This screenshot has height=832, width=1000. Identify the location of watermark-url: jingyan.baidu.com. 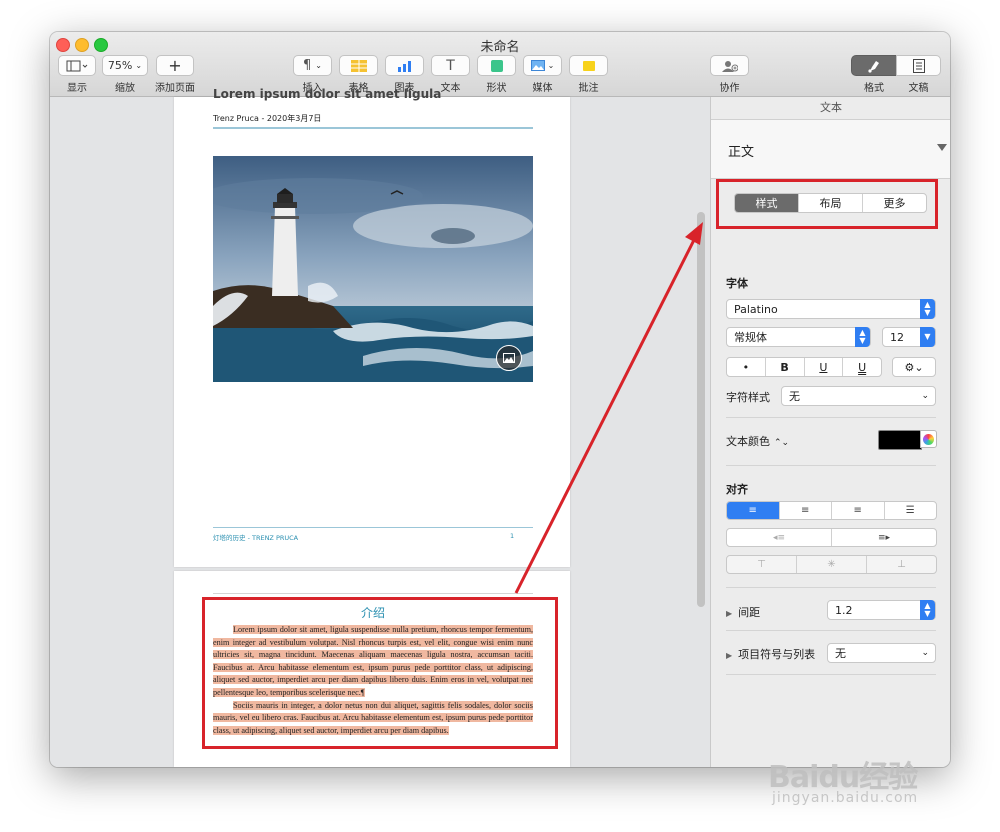
(845, 798).